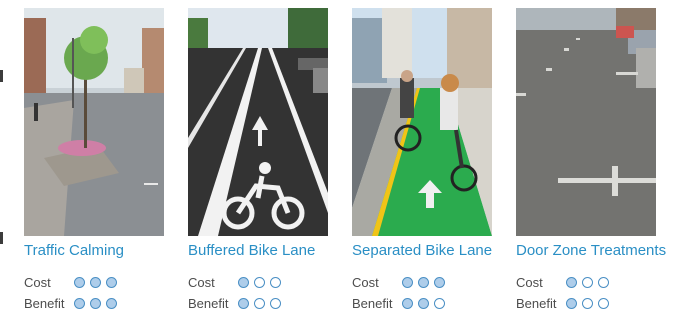 This screenshot has height=313, width=673. I want to click on card-title: Traffic Calming, so click(74, 250).